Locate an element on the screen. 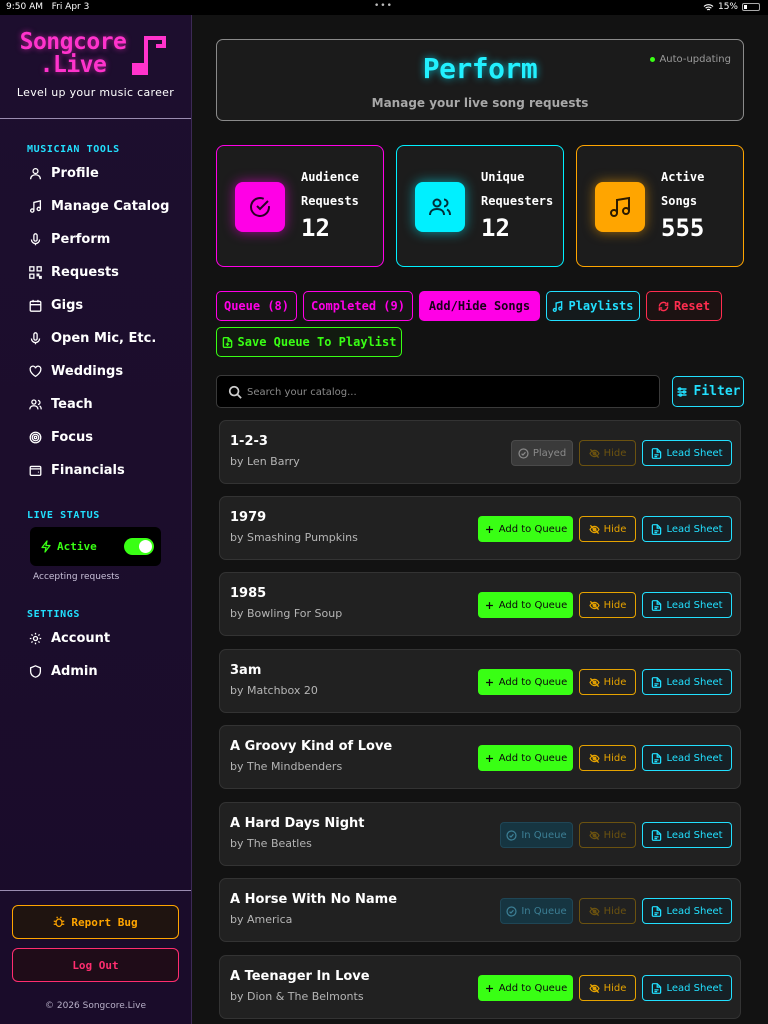 The width and height of the screenshot is (768, 1024). song-title: A Groovy Kind of Love is located at coordinates (311, 746).